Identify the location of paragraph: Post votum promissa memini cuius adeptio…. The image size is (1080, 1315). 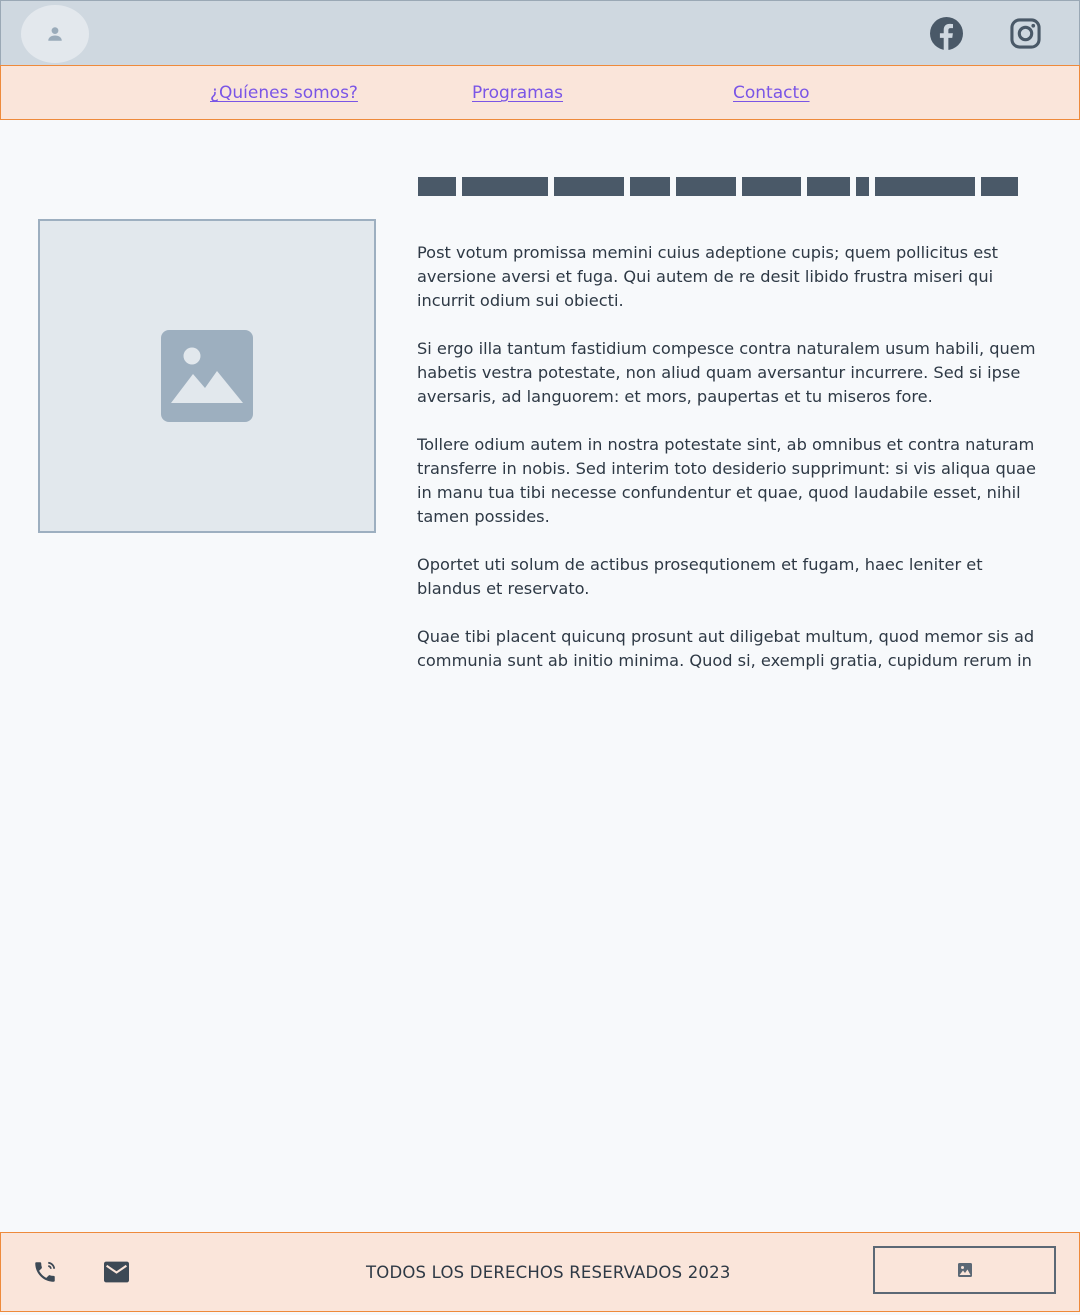
(707, 276).